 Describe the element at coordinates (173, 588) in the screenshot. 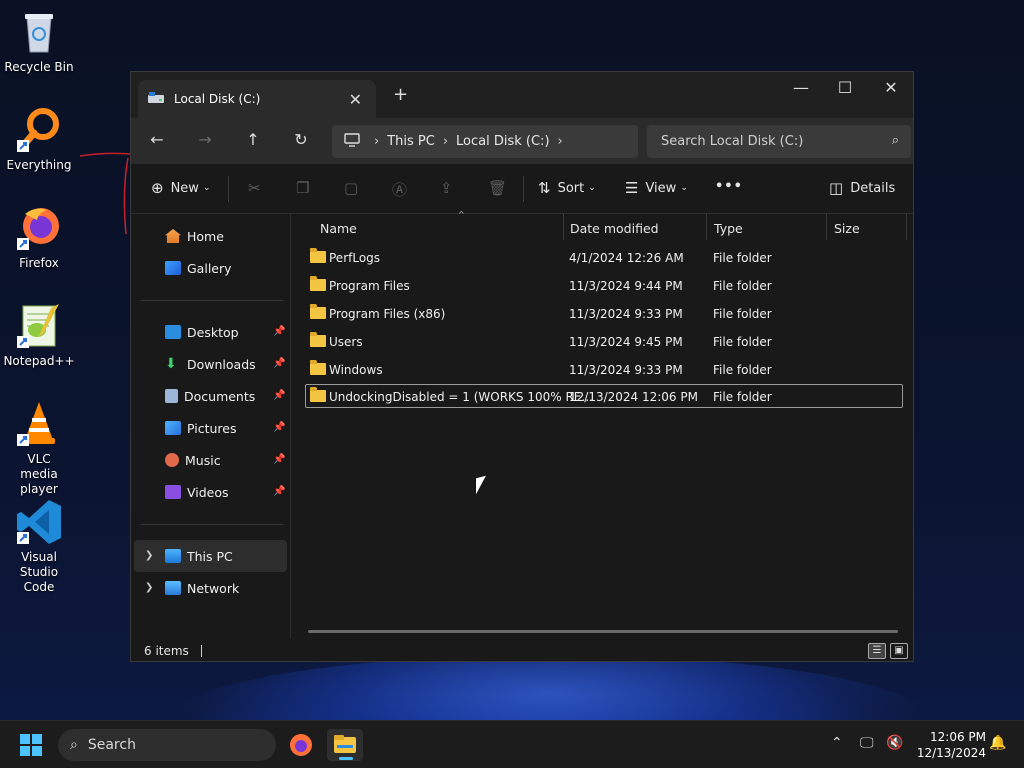

I see `network-icon` at that location.